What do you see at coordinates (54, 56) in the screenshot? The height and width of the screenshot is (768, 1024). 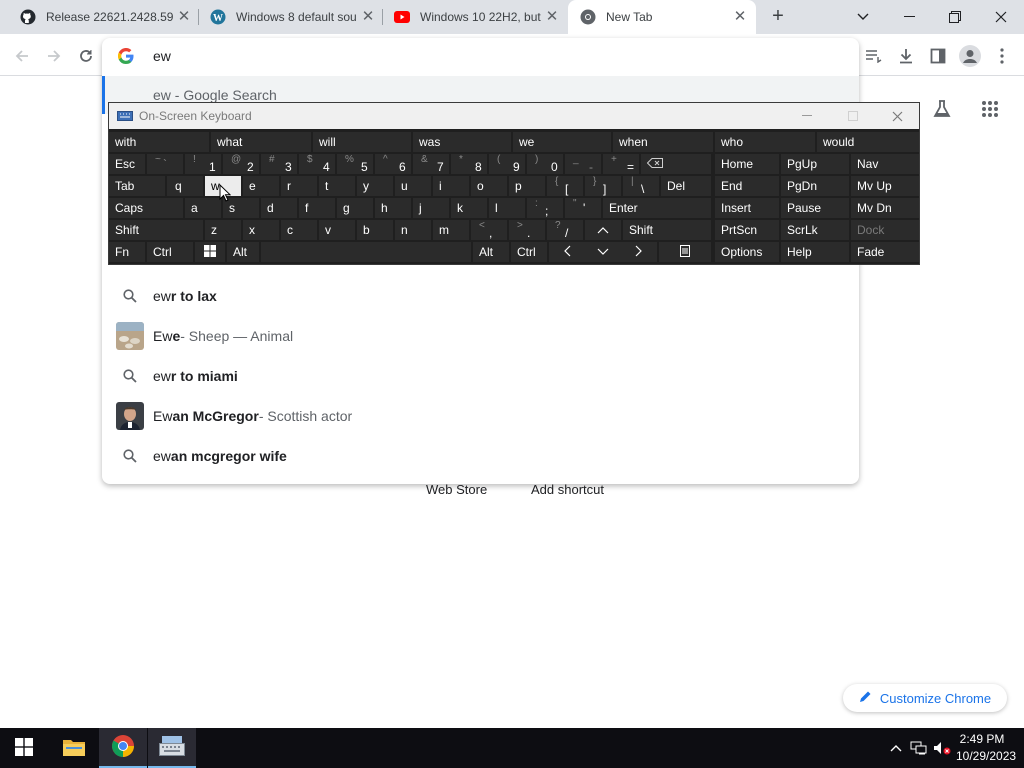 I see `forward-icon` at bounding box center [54, 56].